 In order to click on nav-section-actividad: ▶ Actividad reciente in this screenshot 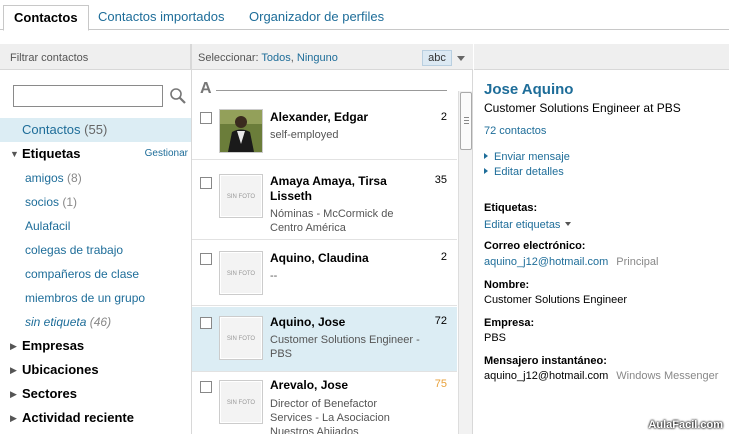, I will do `click(95, 418)`.